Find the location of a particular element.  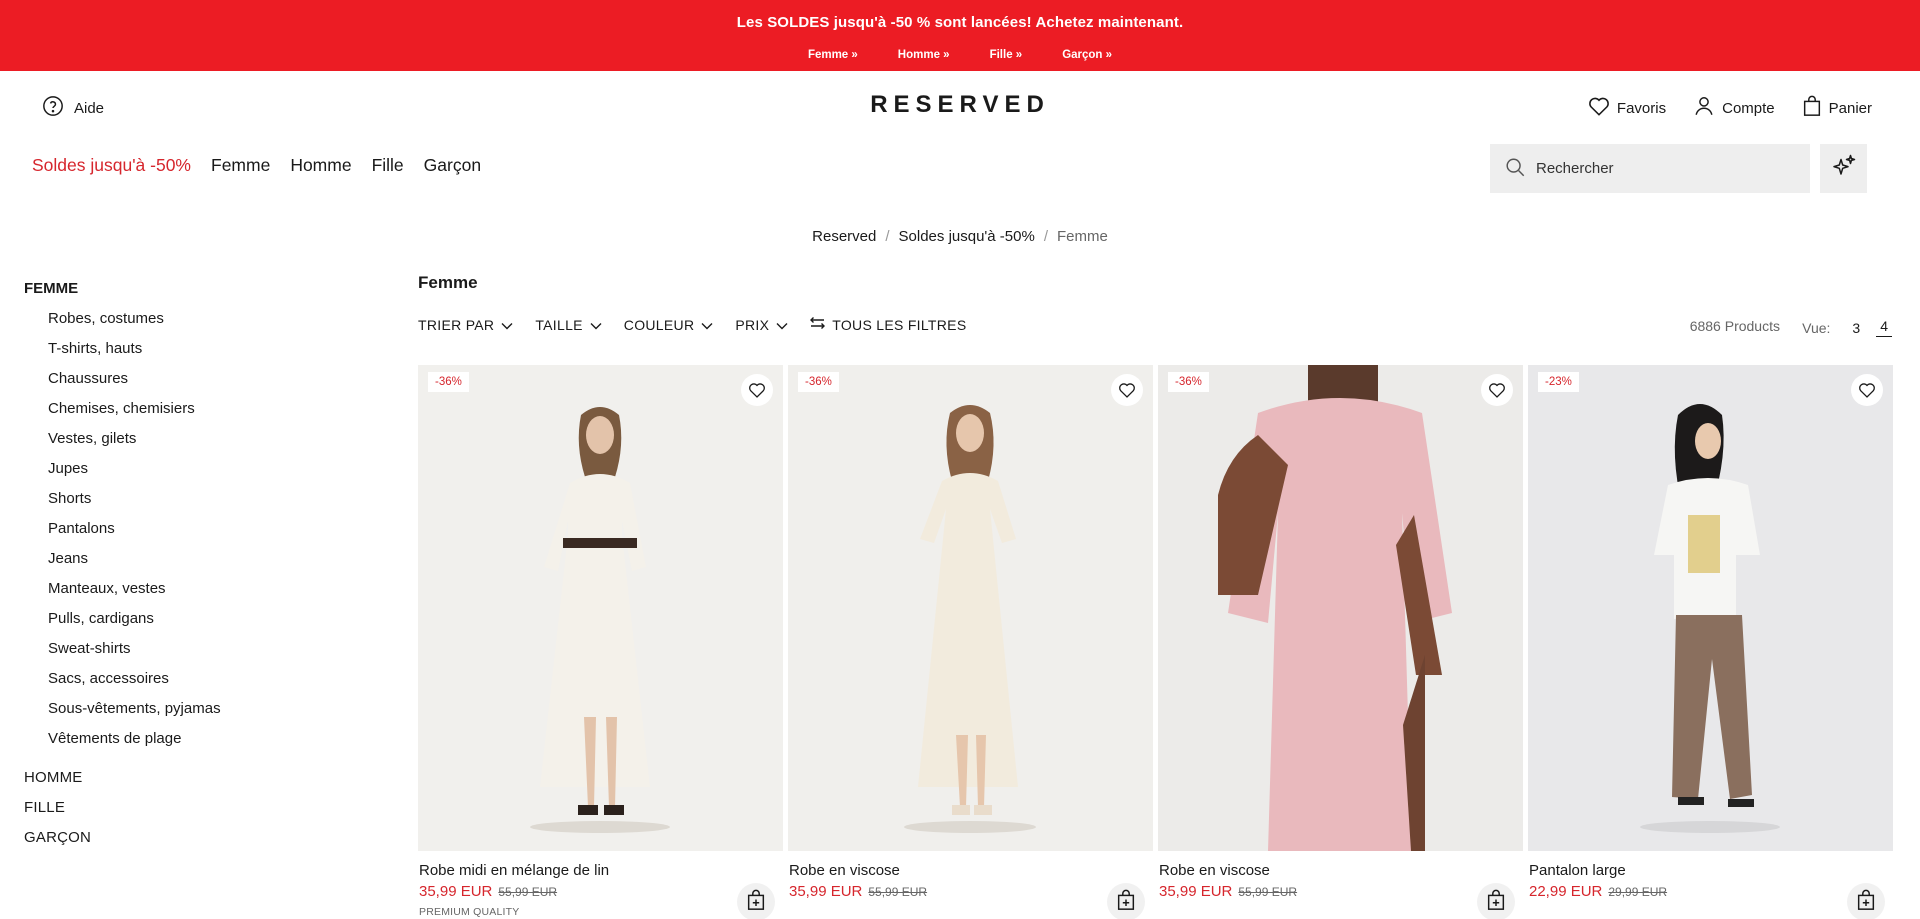

product-image: -23% is located at coordinates (1710, 608).